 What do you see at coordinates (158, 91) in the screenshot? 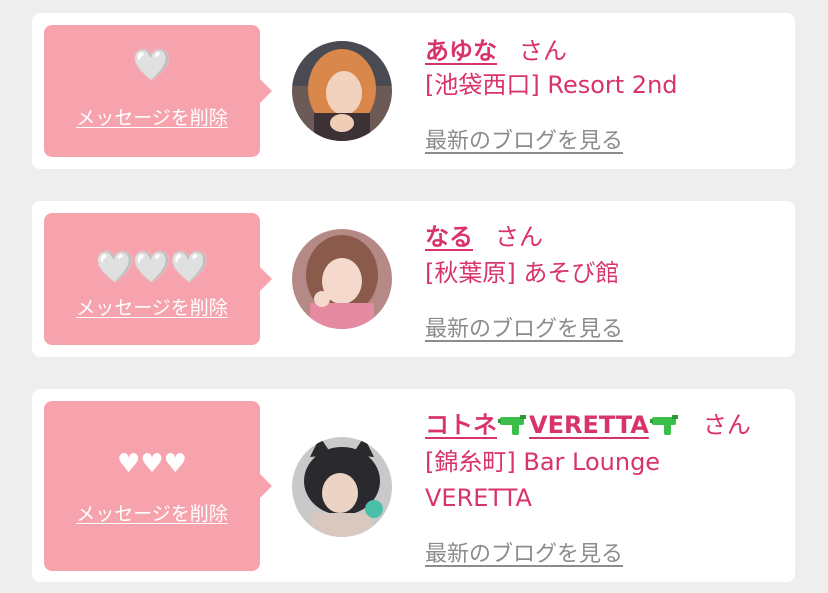
I see `message-box: 🤍 メッセージを削除` at bounding box center [158, 91].